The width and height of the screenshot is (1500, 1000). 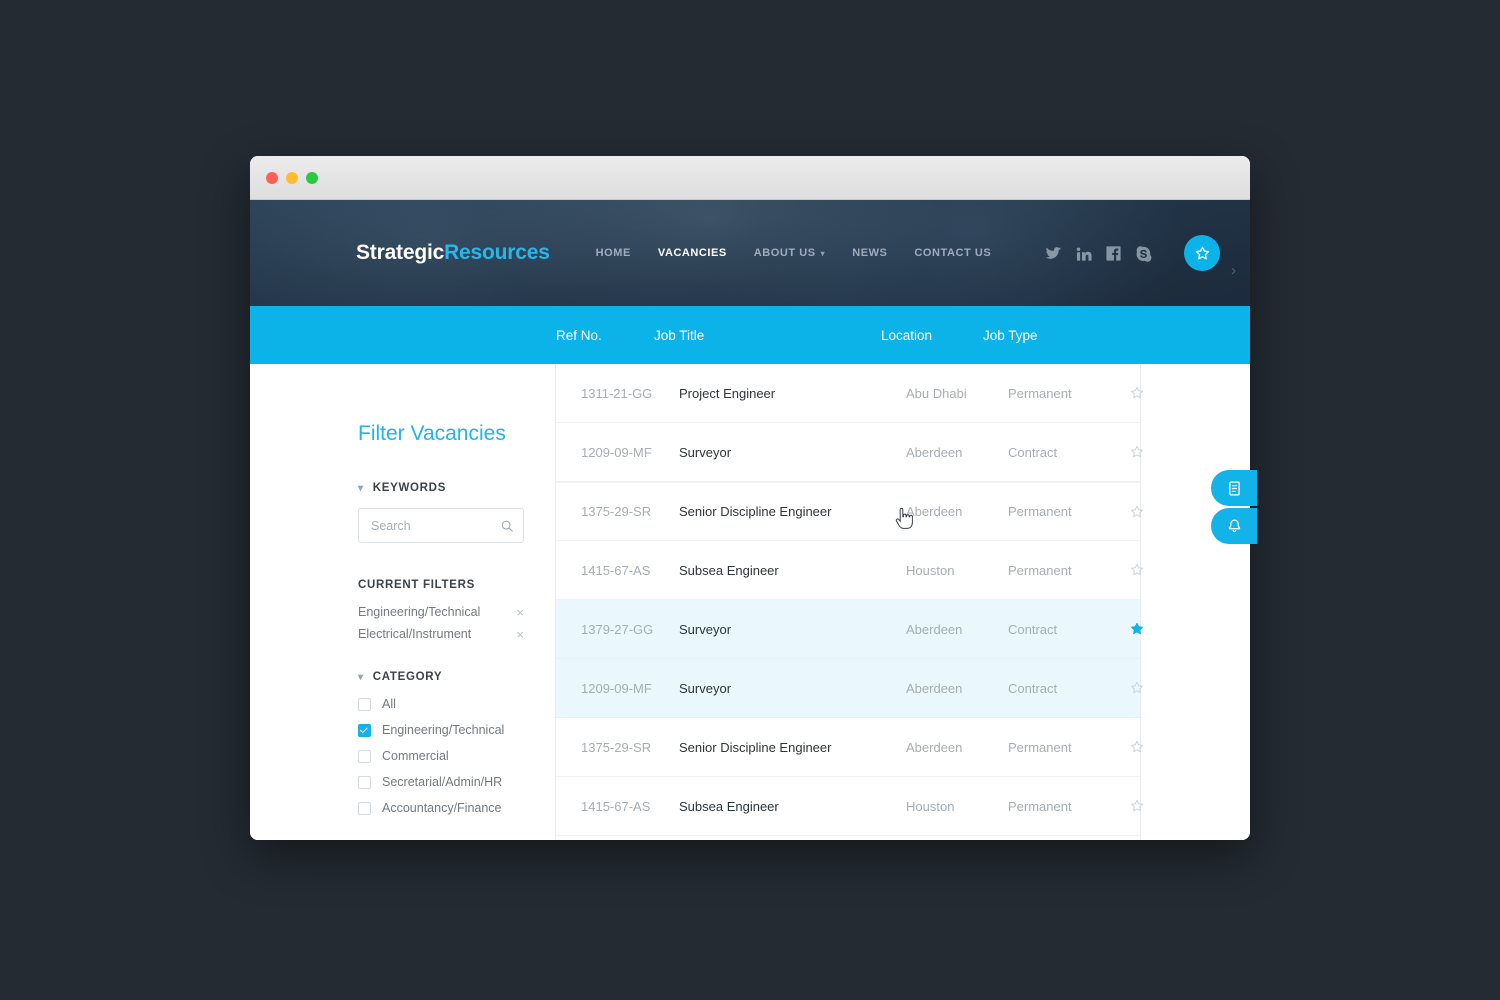 What do you see at coordinates (1053, 253) in the screenshot?
I see `twitter-icon` at bounding box center [1053, 253].